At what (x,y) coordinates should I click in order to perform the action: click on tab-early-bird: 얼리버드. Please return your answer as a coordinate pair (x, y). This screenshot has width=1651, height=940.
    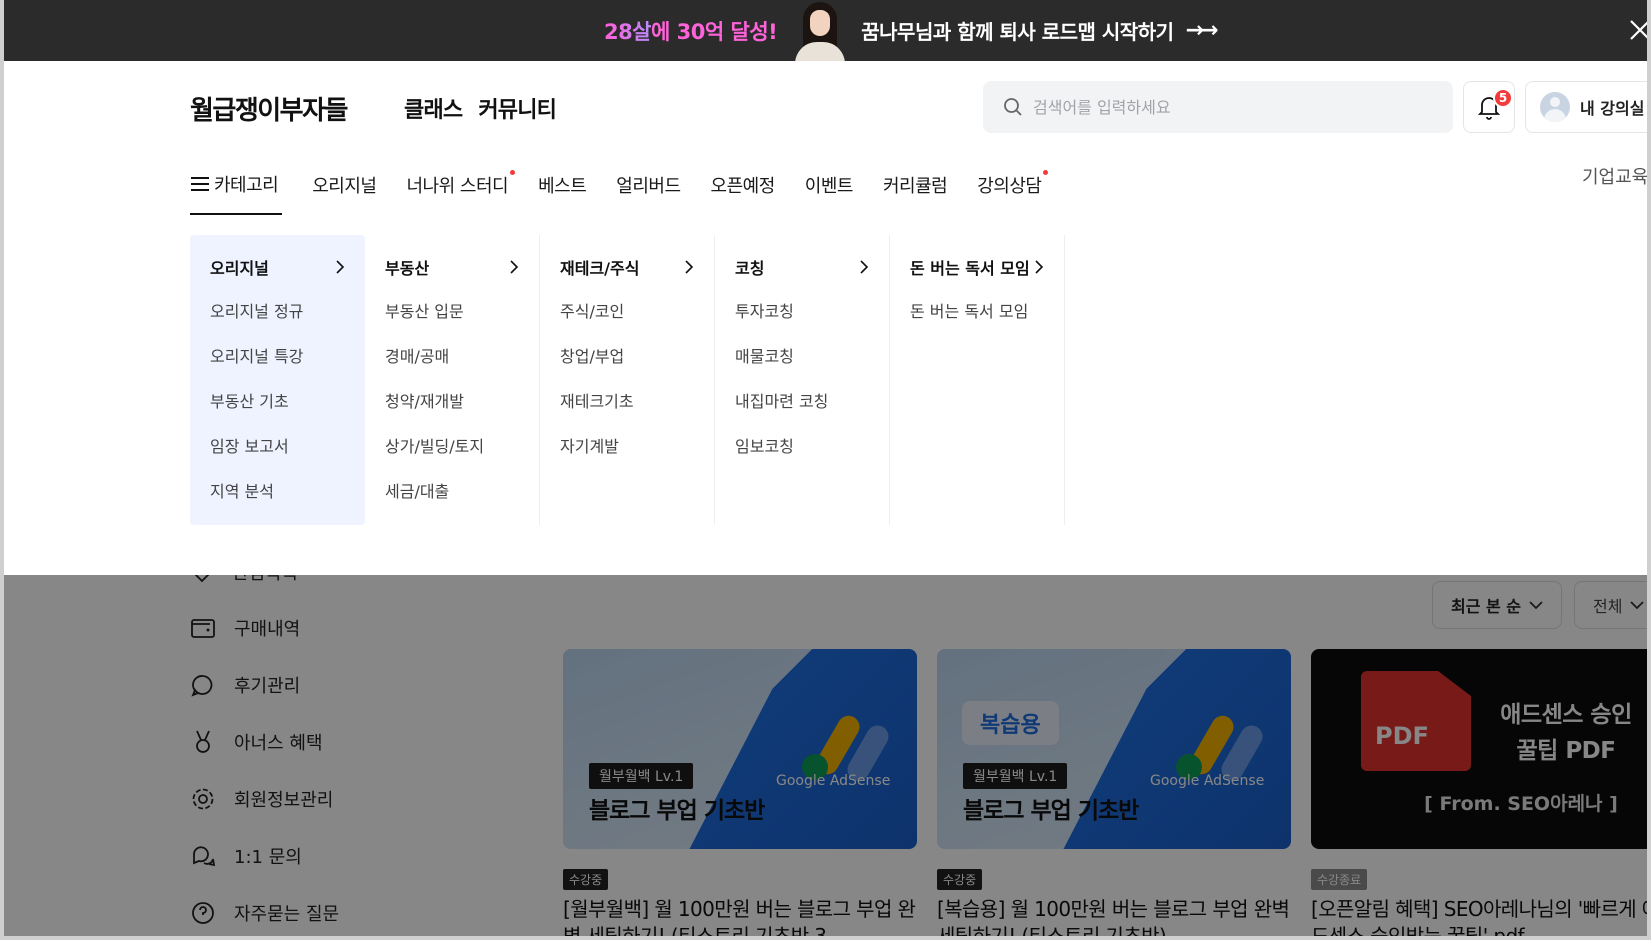
    Looking at the image, I should click on (648, 185).